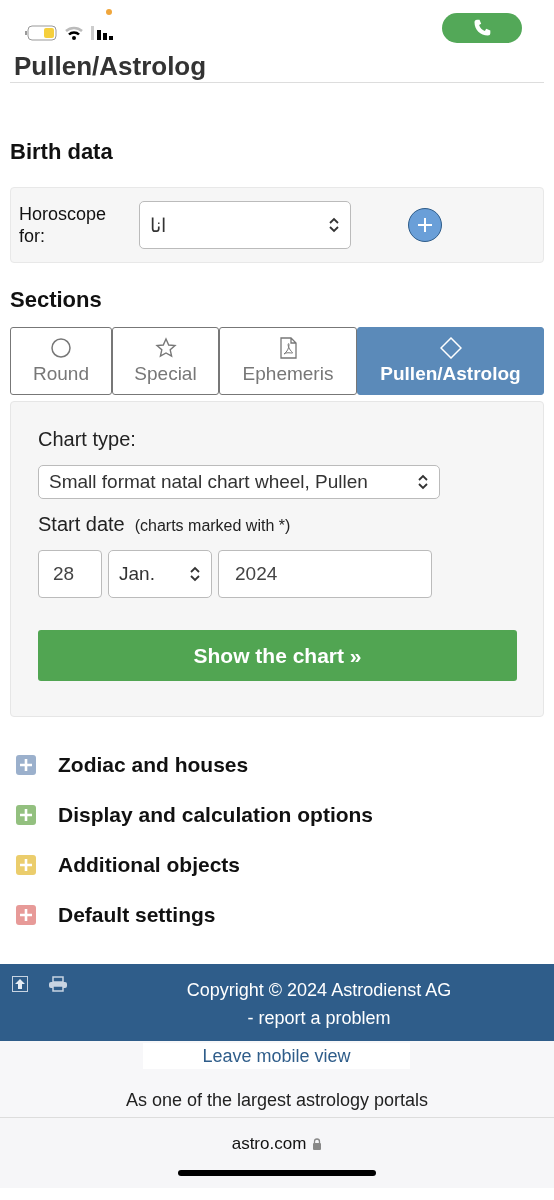 This screenshot has height=1200, width=554. Describe the element at coordinates (149, 865) in the screenshot. I see `expander-title: Additional objects` at that location.